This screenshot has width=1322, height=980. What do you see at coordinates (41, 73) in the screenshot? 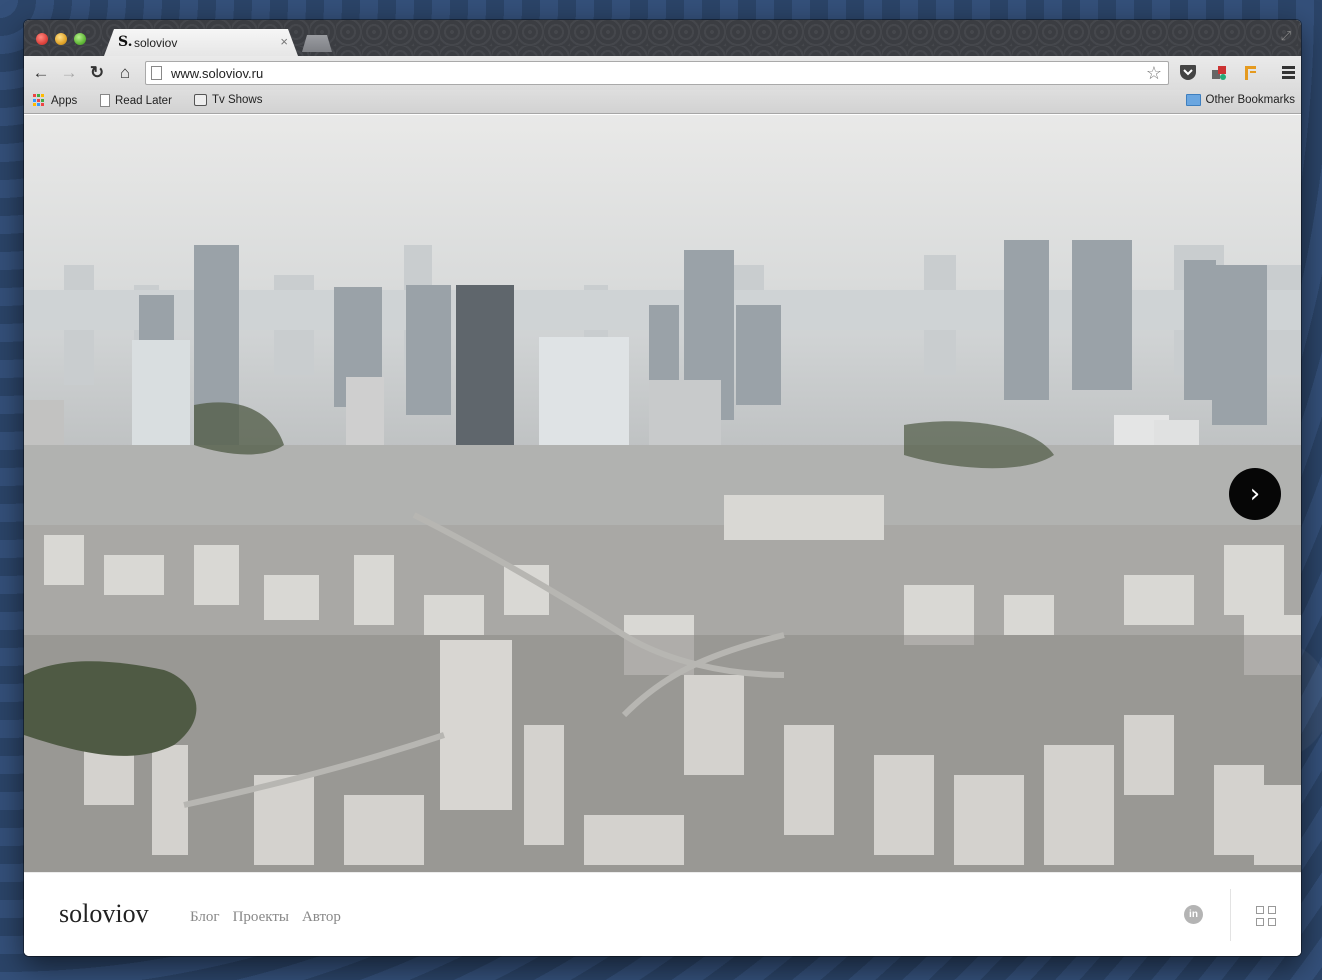
I see `back-arrow-icon: ←` at bounding box center [41, 73].